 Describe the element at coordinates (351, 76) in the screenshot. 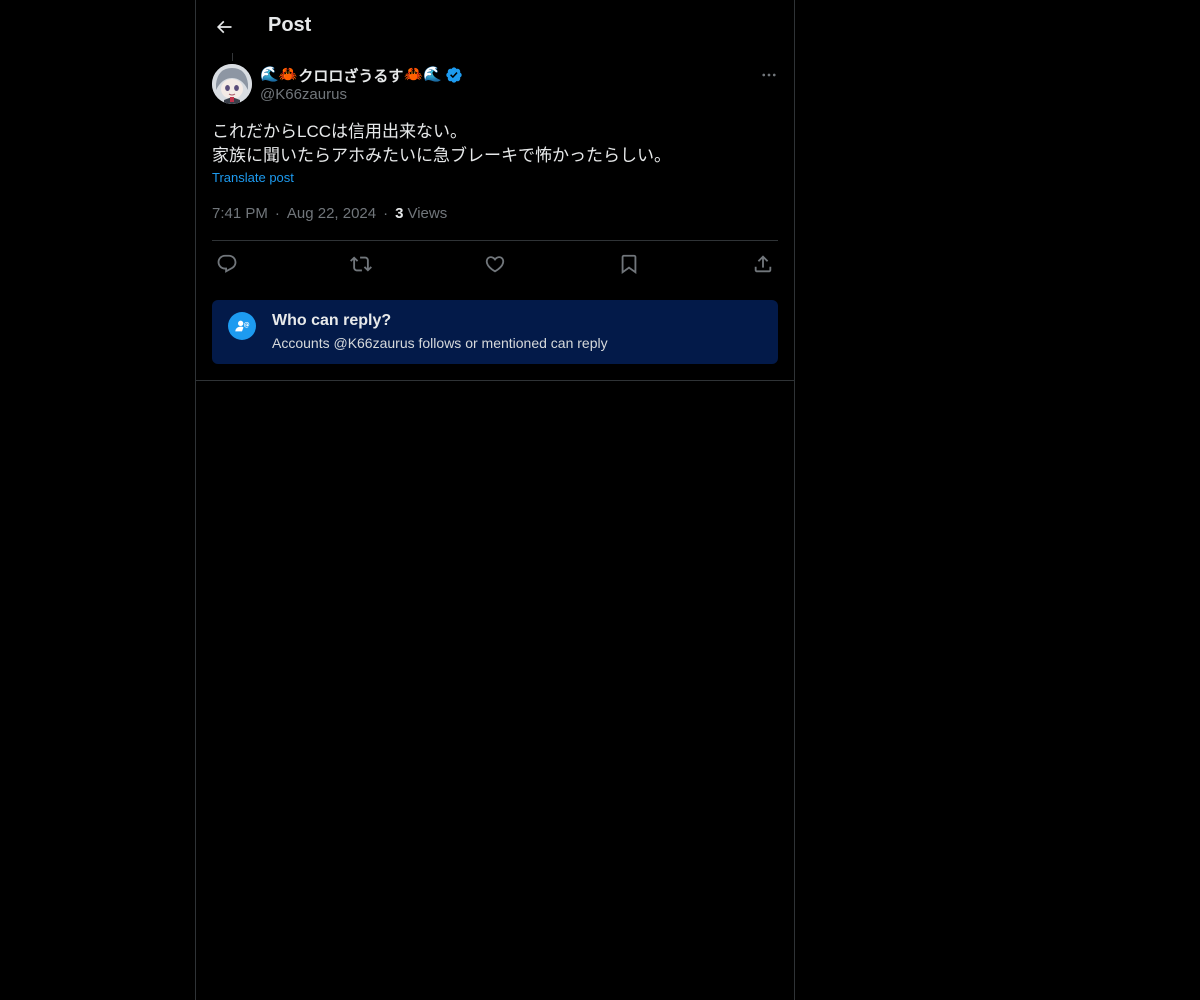

I see `display-name: クロロざうるす` at that location.